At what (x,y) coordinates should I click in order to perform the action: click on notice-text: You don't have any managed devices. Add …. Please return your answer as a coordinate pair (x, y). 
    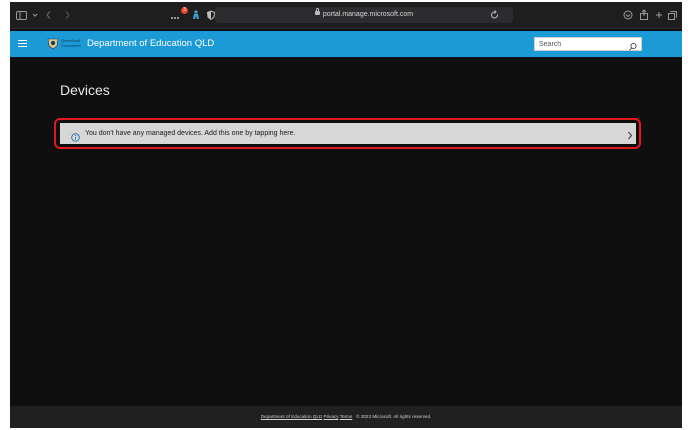
    Looking at the image, I should click on (190, 133).